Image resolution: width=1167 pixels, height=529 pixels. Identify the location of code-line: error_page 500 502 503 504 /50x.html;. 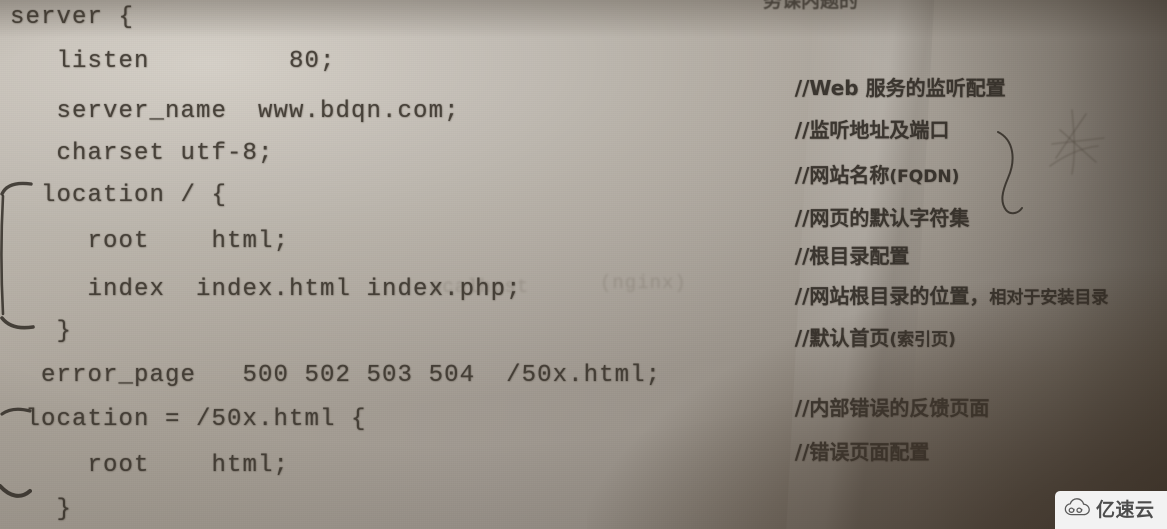
(336, 375).